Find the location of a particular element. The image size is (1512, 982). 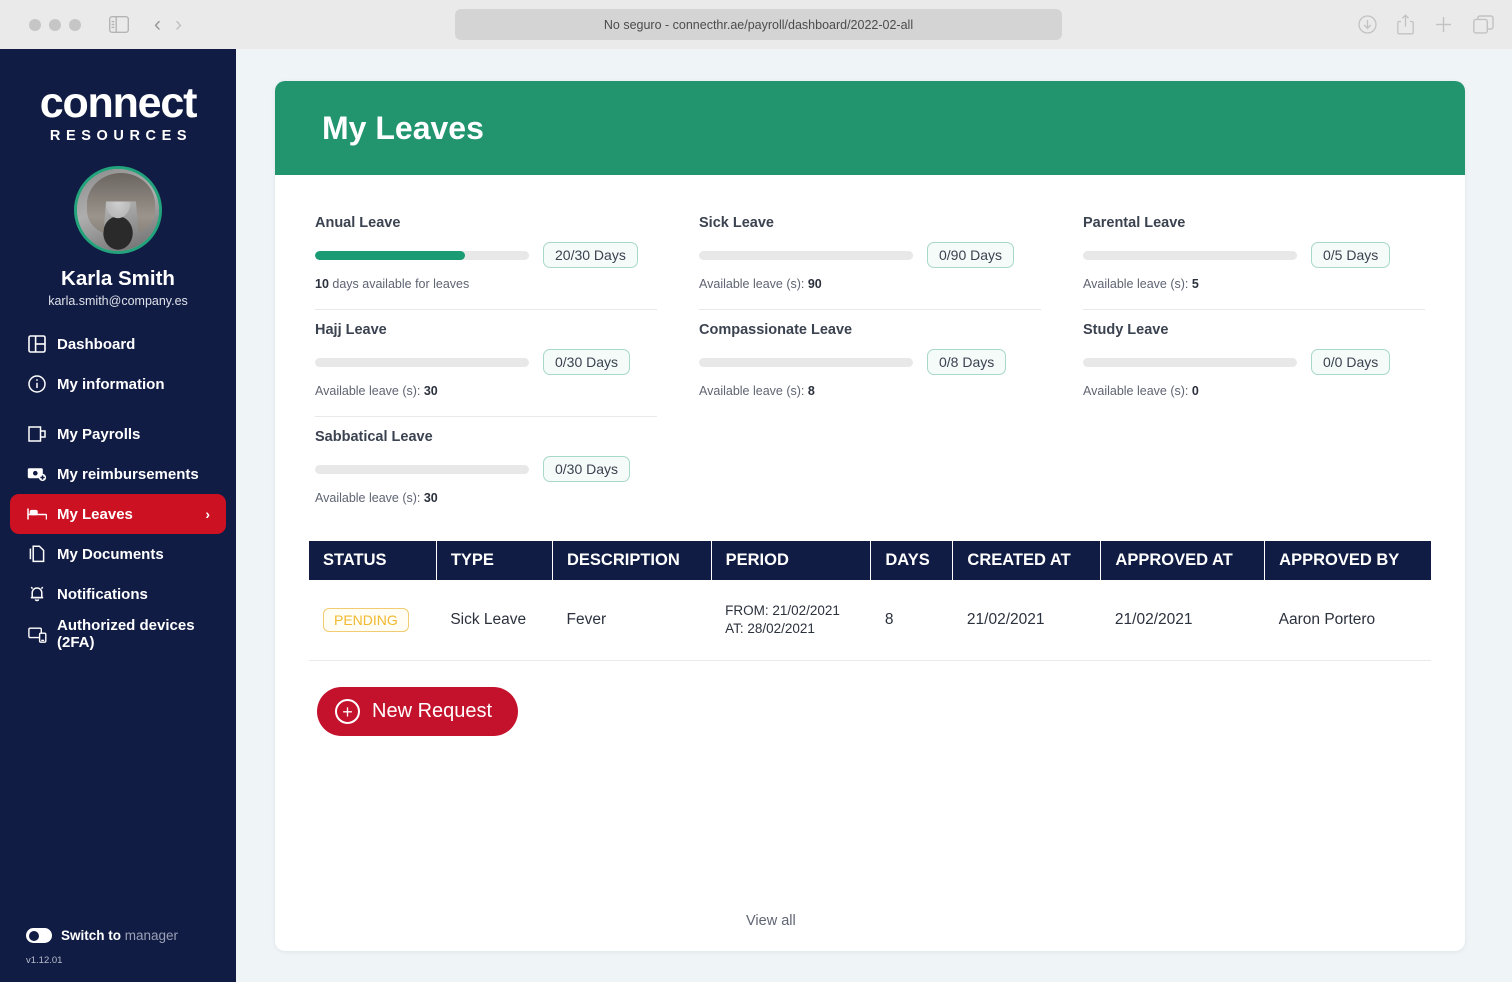

status-badge: PENDING is located at coordinates (366, 620).